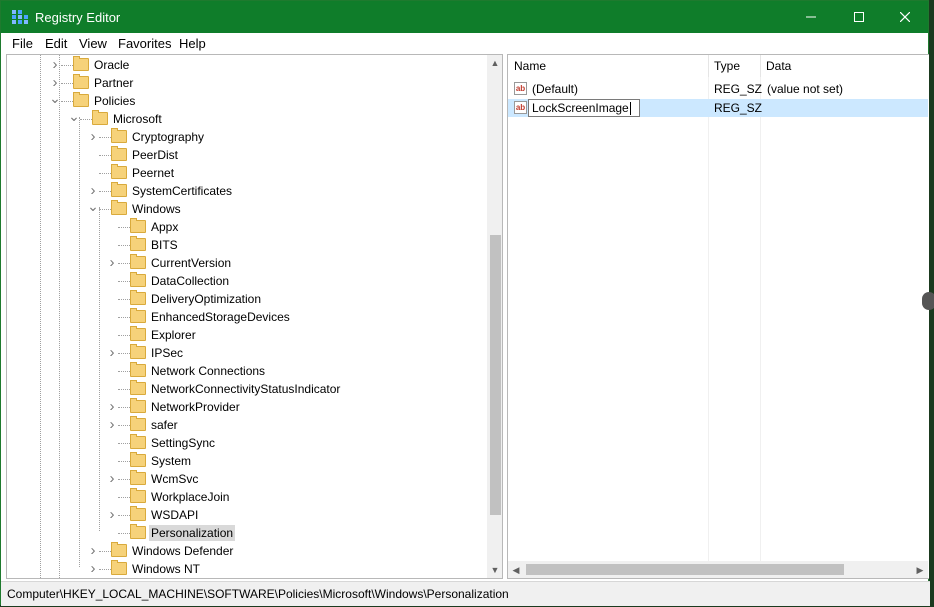 This screenshot has height=607, width=934. Describe the element at coordinates (155, 155) in the screenshot. I see `tree-node-label: PeerDist` at that location.